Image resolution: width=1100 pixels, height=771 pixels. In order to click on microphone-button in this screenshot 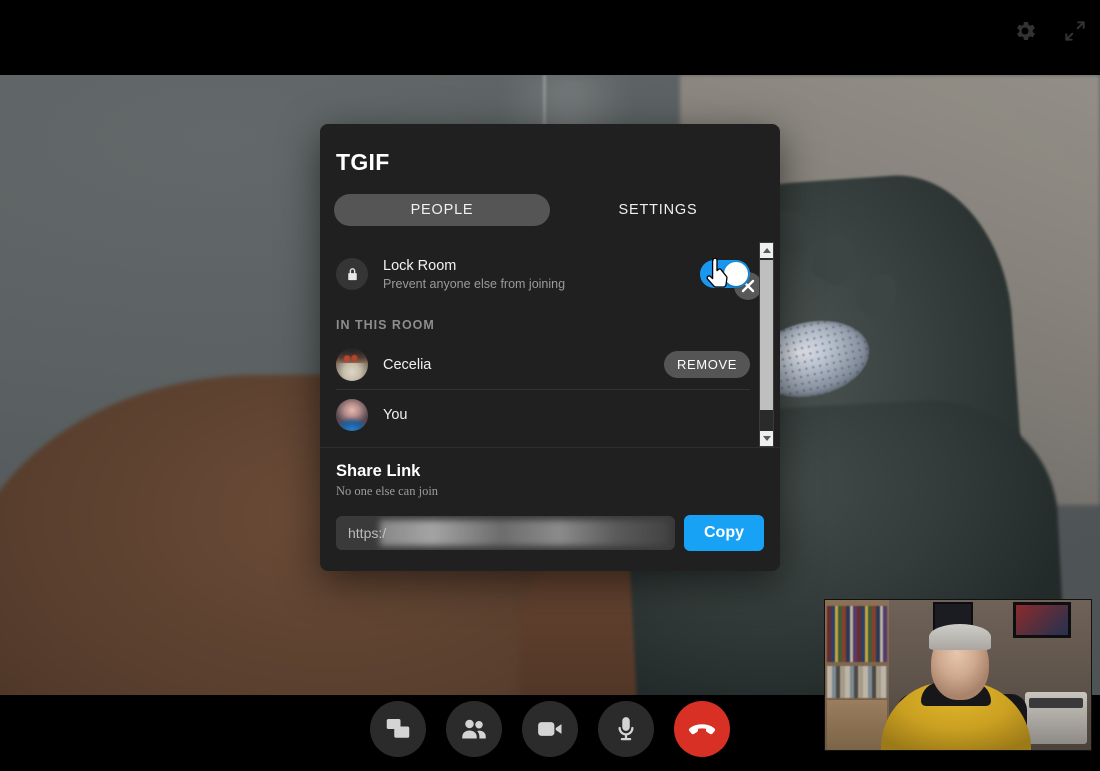, I will do `click(626, 729)`.